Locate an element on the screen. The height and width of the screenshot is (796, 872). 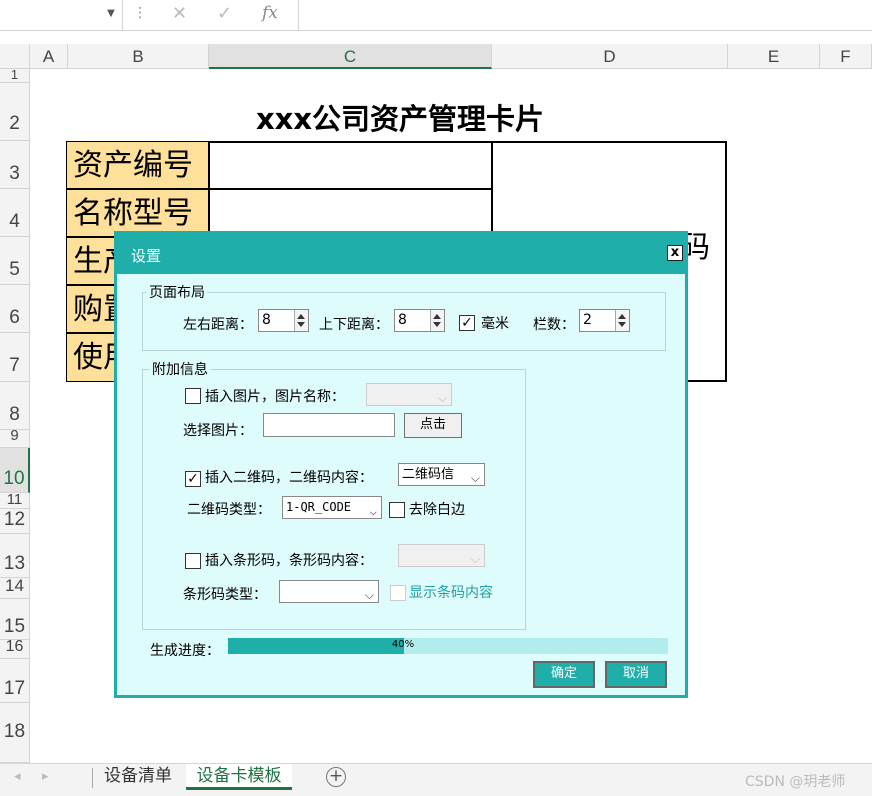
cancel-formula-icon: ✕ is located at coordinates (179, 13).